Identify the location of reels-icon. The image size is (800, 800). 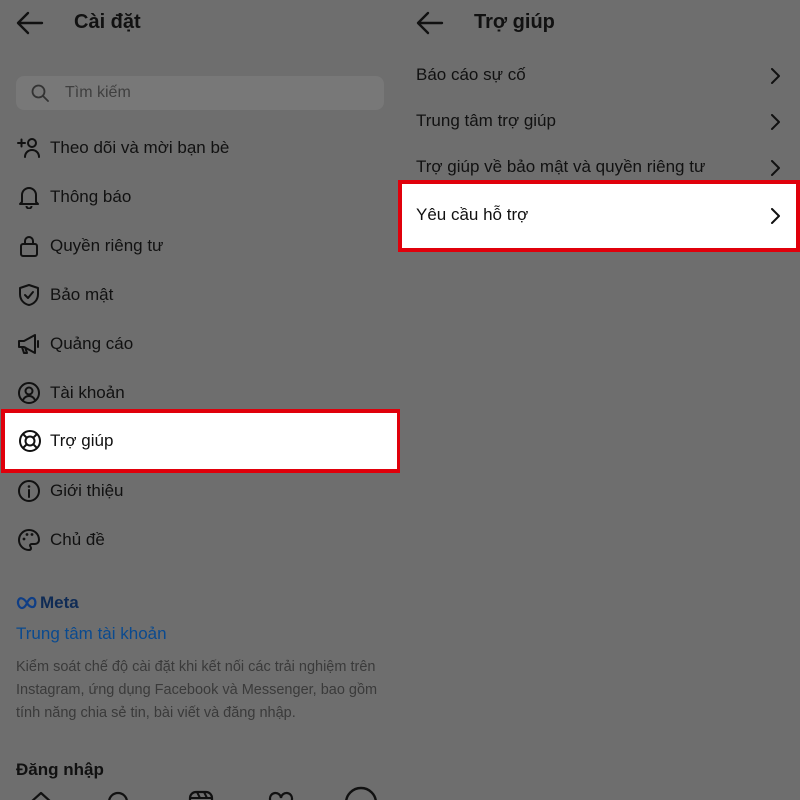
(201, 795).